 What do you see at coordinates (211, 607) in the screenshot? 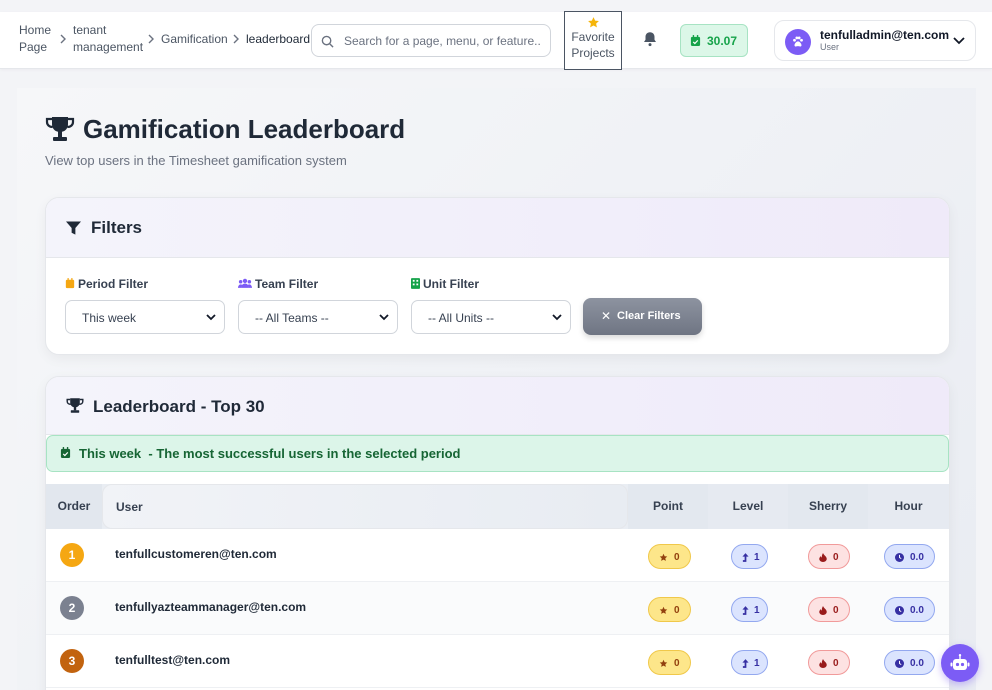
I see `user-email-cell: tenfullyazteammanager@ten.com` at bounding box center [211, 607].